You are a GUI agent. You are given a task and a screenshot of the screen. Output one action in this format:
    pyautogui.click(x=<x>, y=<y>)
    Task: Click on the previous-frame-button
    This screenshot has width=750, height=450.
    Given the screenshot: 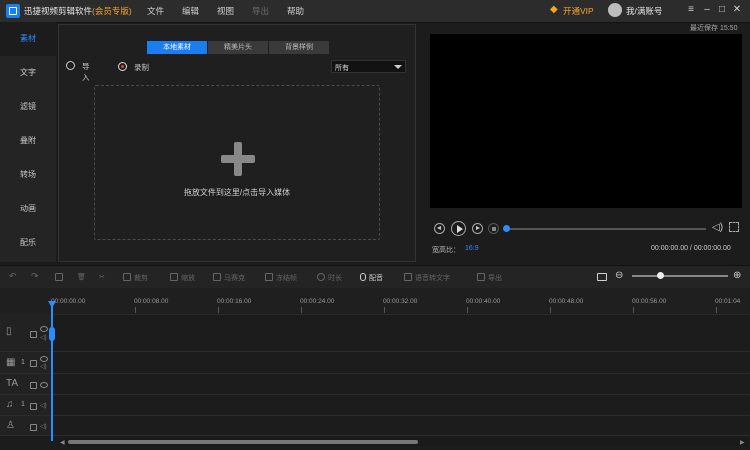 What is the action you would take?
    pyautogui.click(x=439, y=228)
    